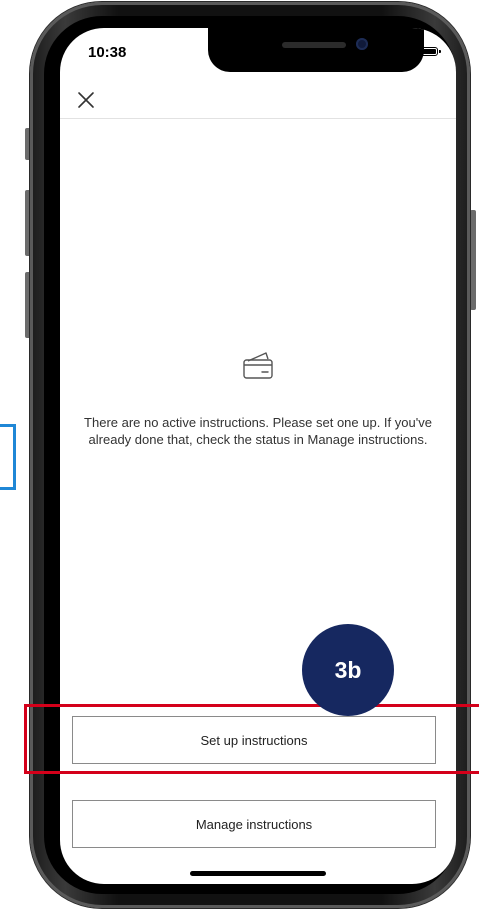 The height and width of the screenshot is (910, 479). What do you see at coordinates (314, 45) in the screenshot?
I see `speaker-grille` at bounding box center [314, 45].